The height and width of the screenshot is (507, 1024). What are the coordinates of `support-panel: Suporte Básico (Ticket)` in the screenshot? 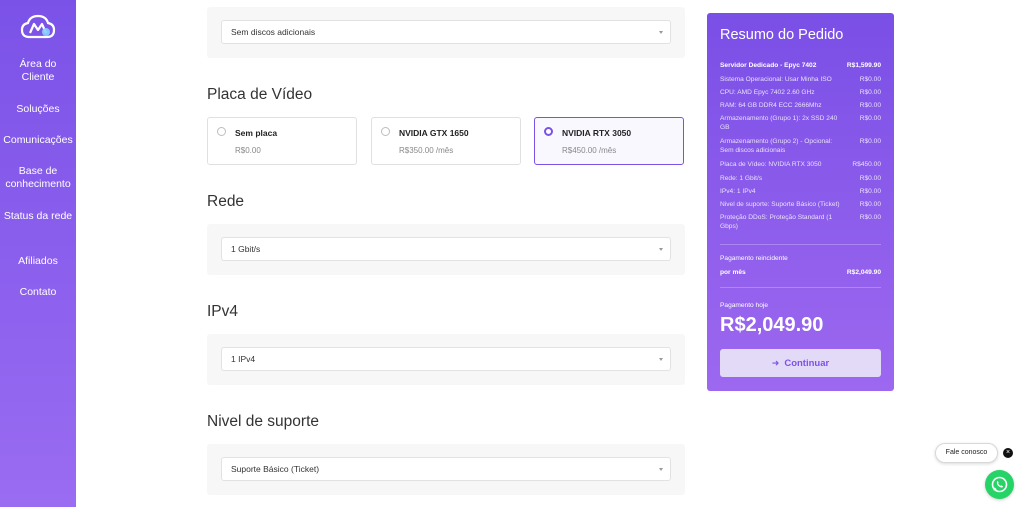 It's located at (446, 469).